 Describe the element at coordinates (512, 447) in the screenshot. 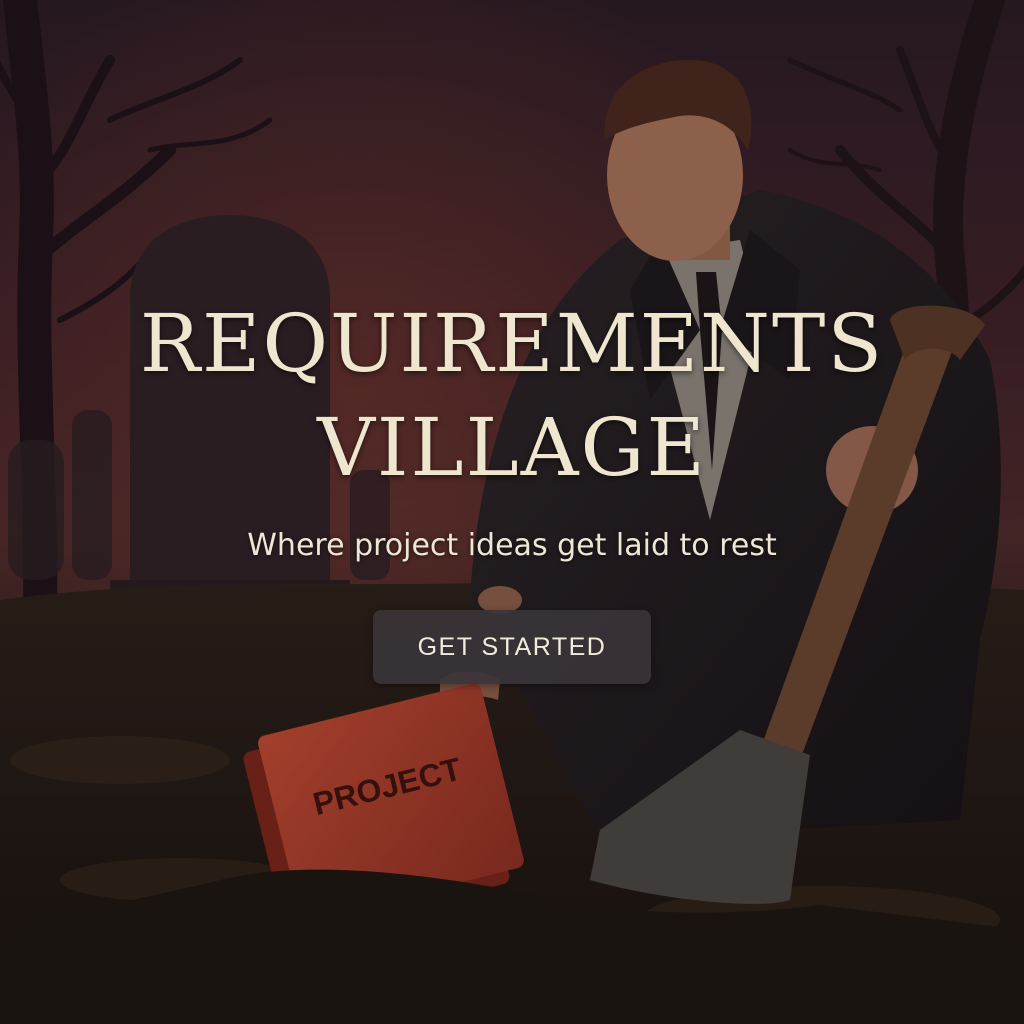

I see `title-line-2: VILLAGE` at that location.